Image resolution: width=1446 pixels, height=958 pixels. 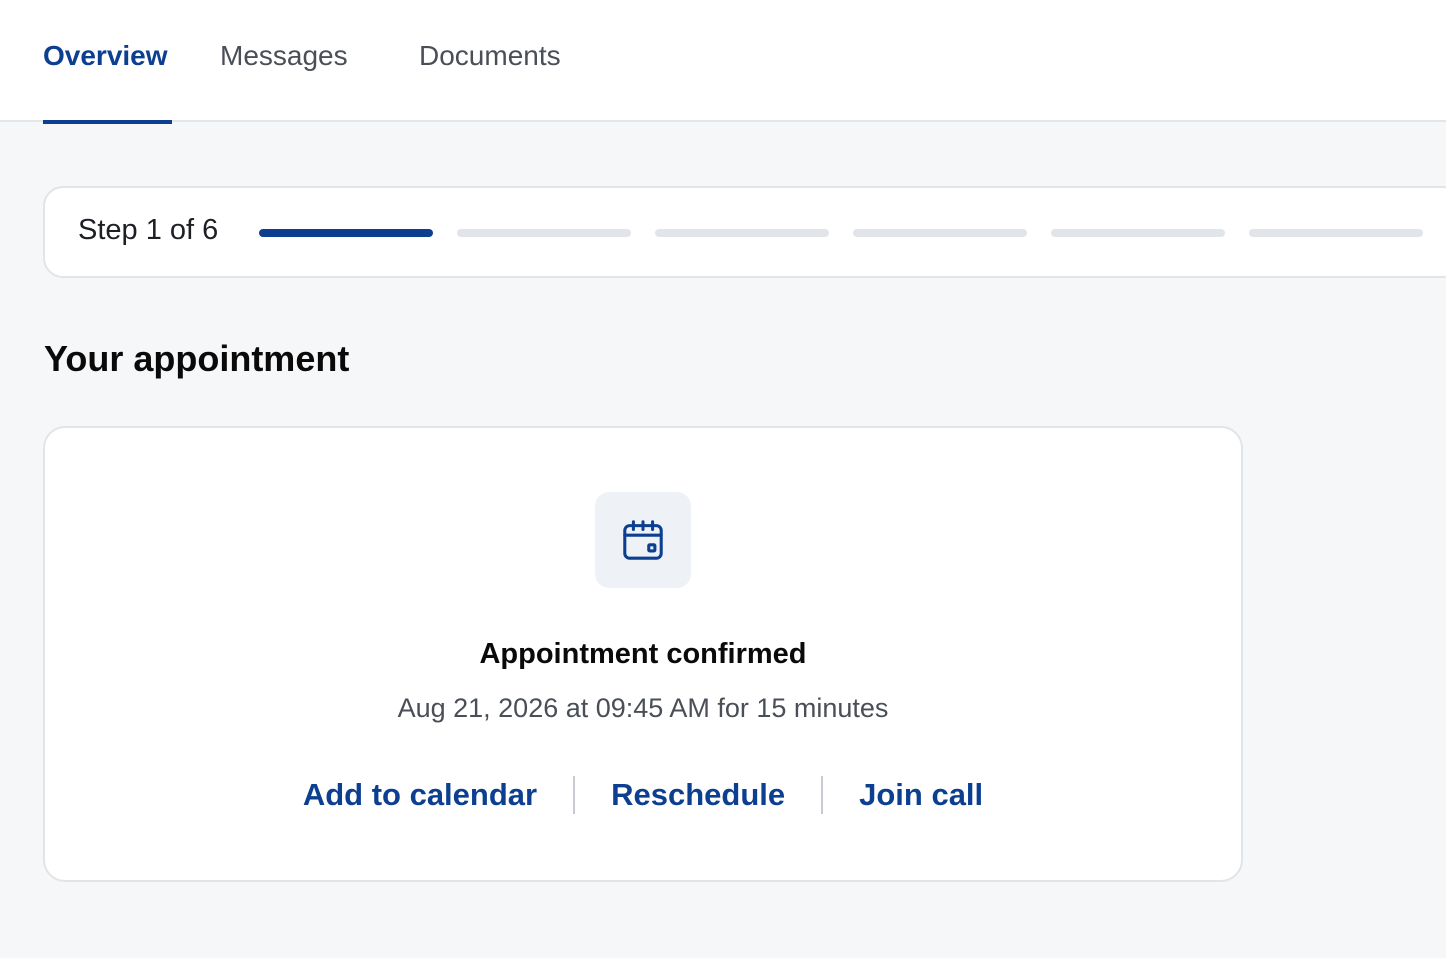 I want to click on calendar-icon-tile, so click(x=643, y=540).